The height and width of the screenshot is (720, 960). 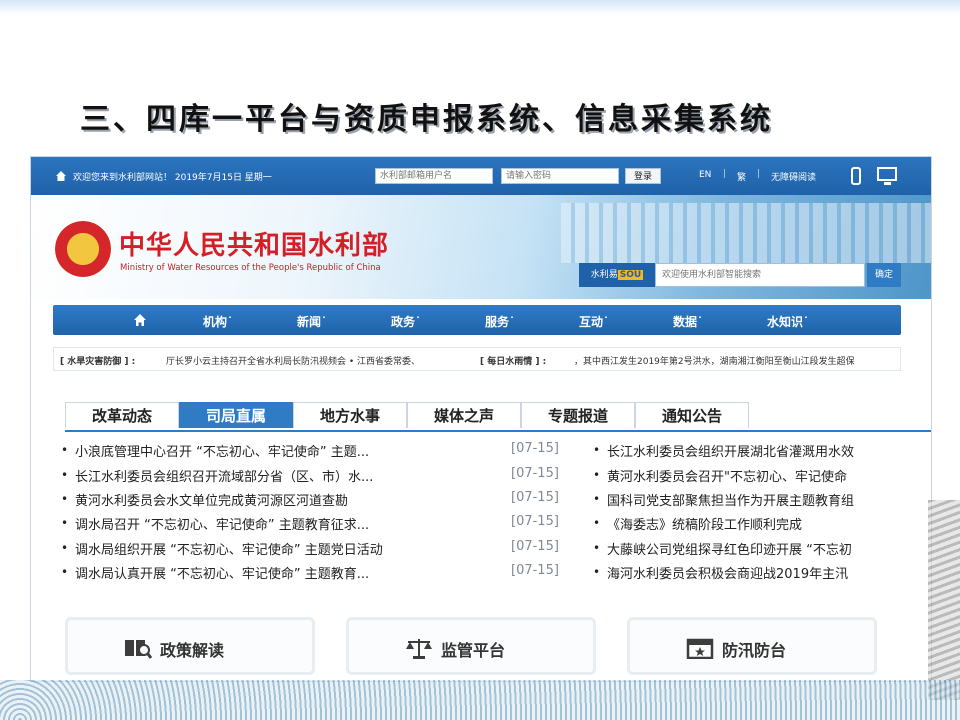 What do you see at coordinates (350, 415) in the screenshot?
I see `tab-local: 地方水事` at bounding box center [350, 415].